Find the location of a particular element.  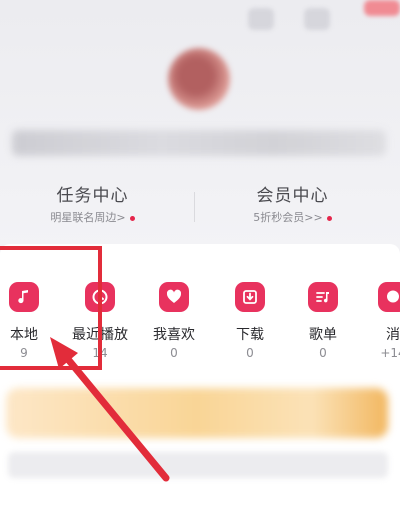

message-icon is located at coordinates (389, 297).